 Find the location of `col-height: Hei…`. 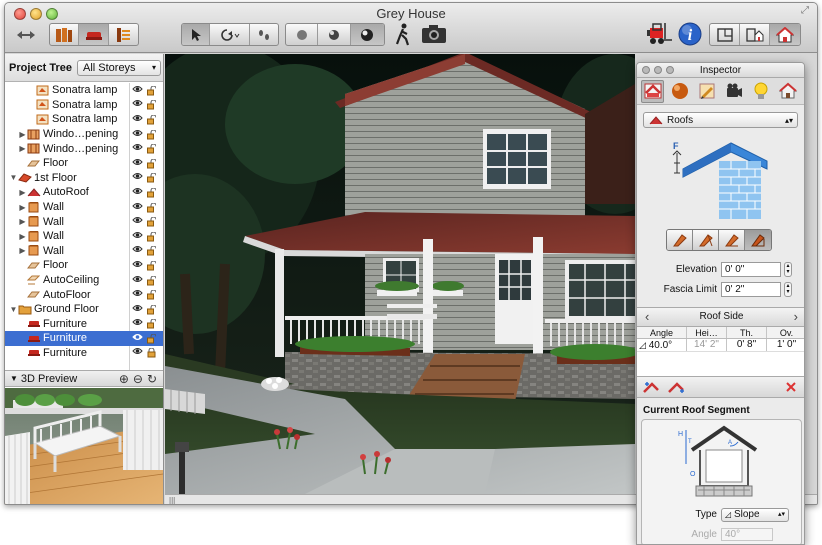

col-height: Hei… is located at coordinates (707, 332).